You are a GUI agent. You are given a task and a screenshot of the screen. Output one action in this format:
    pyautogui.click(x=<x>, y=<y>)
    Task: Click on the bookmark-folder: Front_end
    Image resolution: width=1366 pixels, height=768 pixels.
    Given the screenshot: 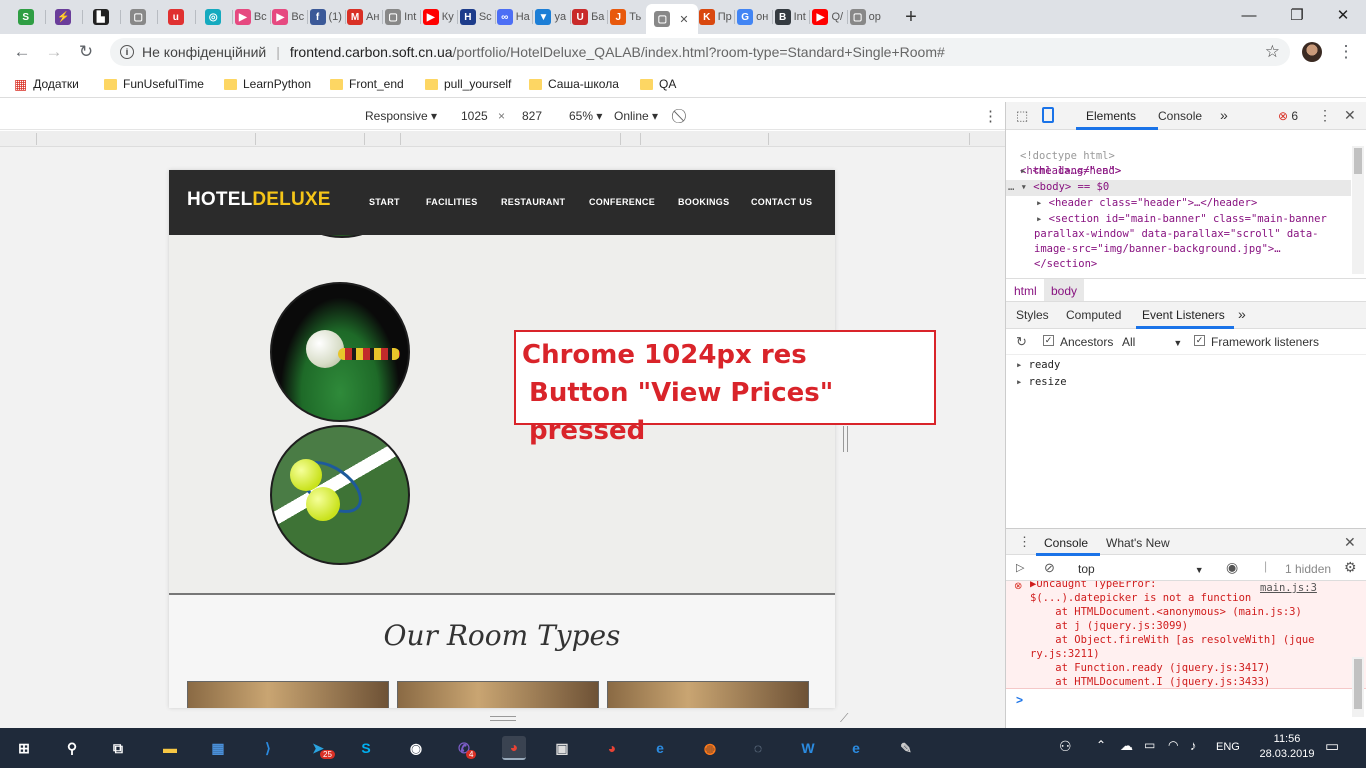 What is the action you would take?
    pyautogui.click(x=367, y=84)
    